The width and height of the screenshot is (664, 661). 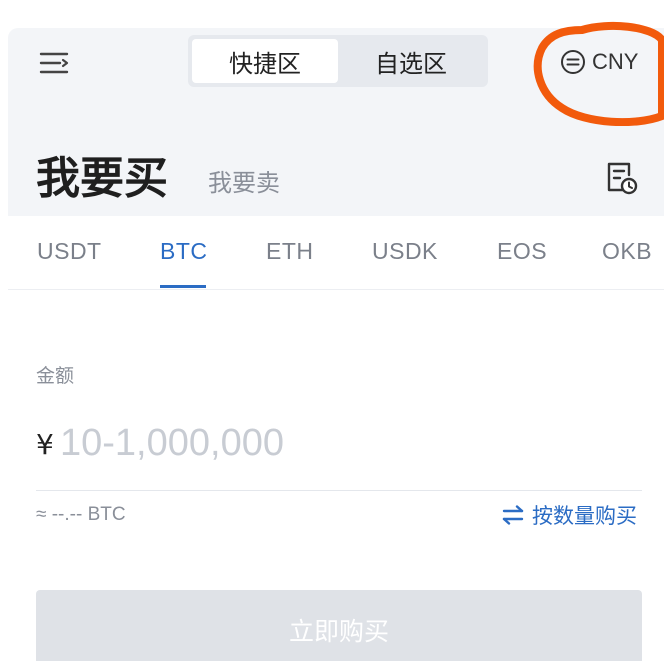 I want to click on segment-custom-zone: 自选区, so click(x=411, y=61).